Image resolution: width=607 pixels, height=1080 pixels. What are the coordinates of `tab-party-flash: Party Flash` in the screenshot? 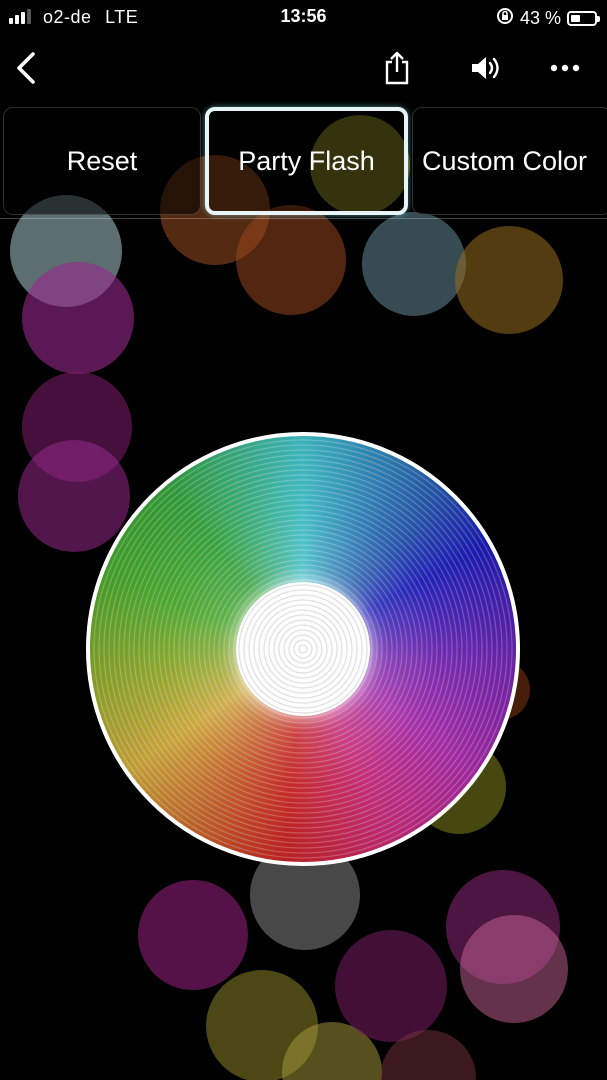 It's located at (306, 161).